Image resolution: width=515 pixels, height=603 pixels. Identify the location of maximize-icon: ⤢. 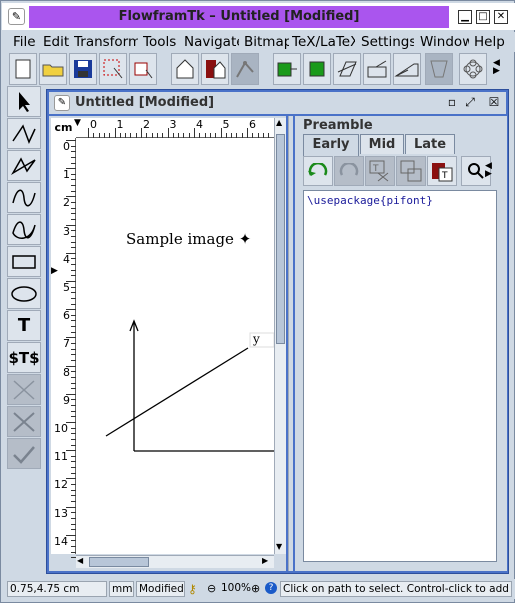
(470, 103).